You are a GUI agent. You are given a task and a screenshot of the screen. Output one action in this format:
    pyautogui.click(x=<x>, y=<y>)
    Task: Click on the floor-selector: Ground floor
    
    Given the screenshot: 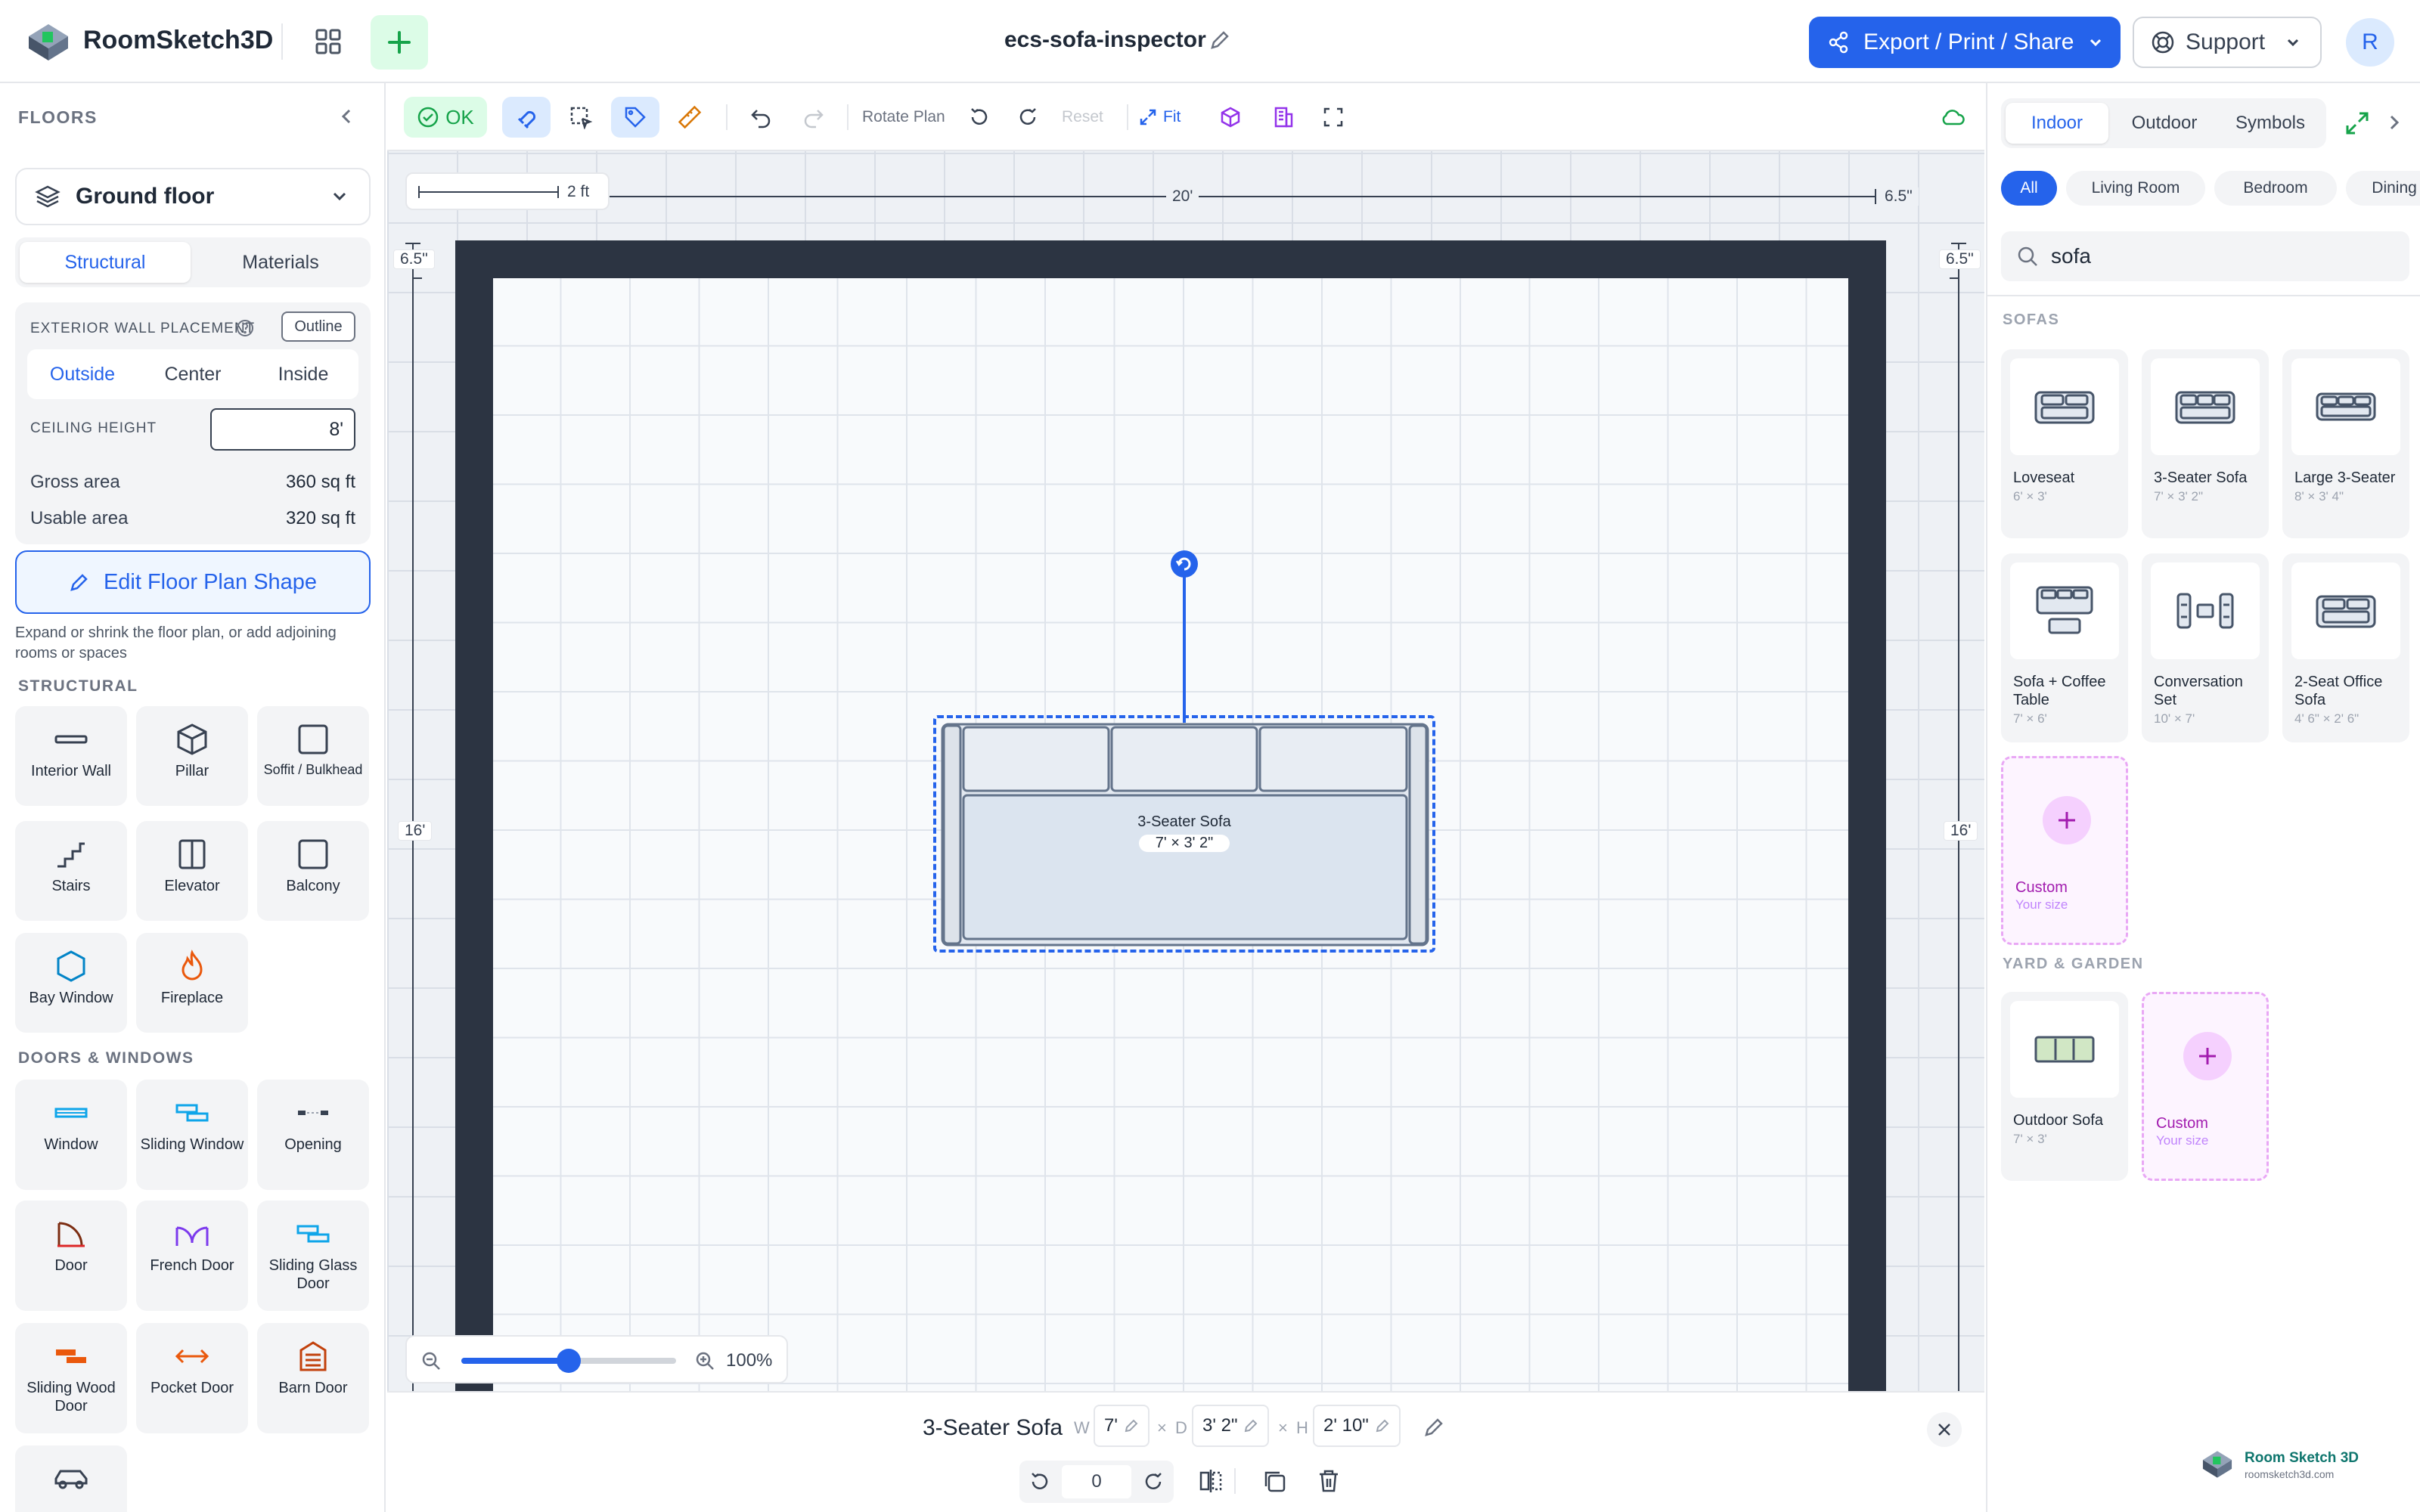 What is the action you would take?
    pyautogui.click(x=193, y=197)
    